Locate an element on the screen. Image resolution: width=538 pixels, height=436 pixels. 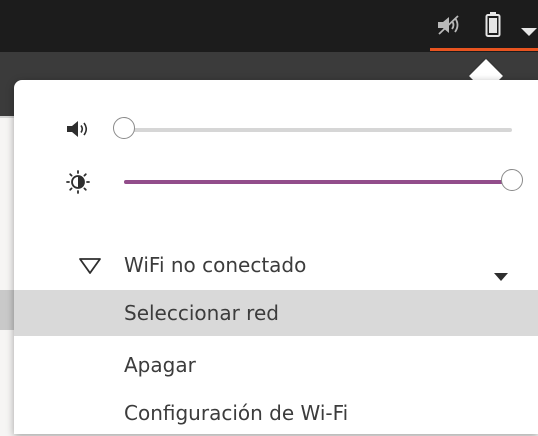
menu-item-label: Seleccionar red is located at coordinates (201, 313).